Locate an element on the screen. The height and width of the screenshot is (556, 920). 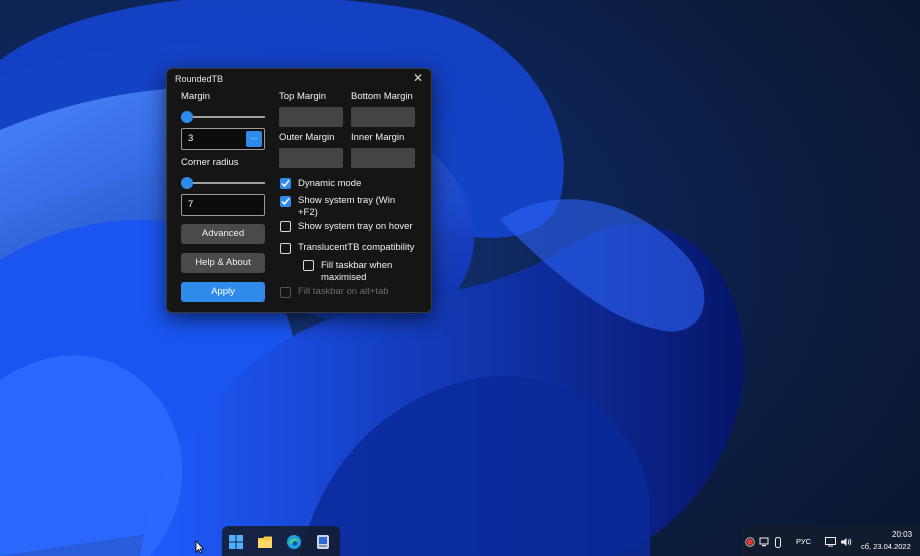
fill-alt-tab-label: Fill taskbar on alt+tab is located at coordinates (343, 291).